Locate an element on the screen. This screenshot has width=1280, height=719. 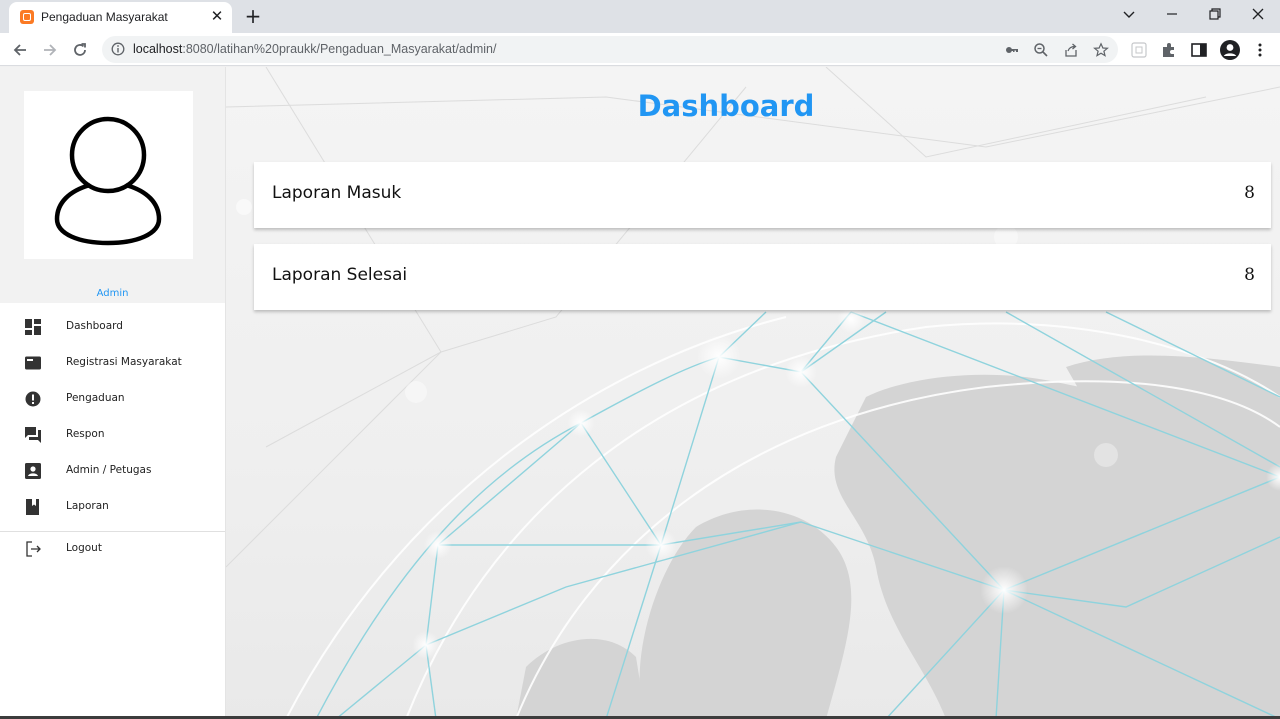
minimize-icon is located at coordinates (1172, 14).